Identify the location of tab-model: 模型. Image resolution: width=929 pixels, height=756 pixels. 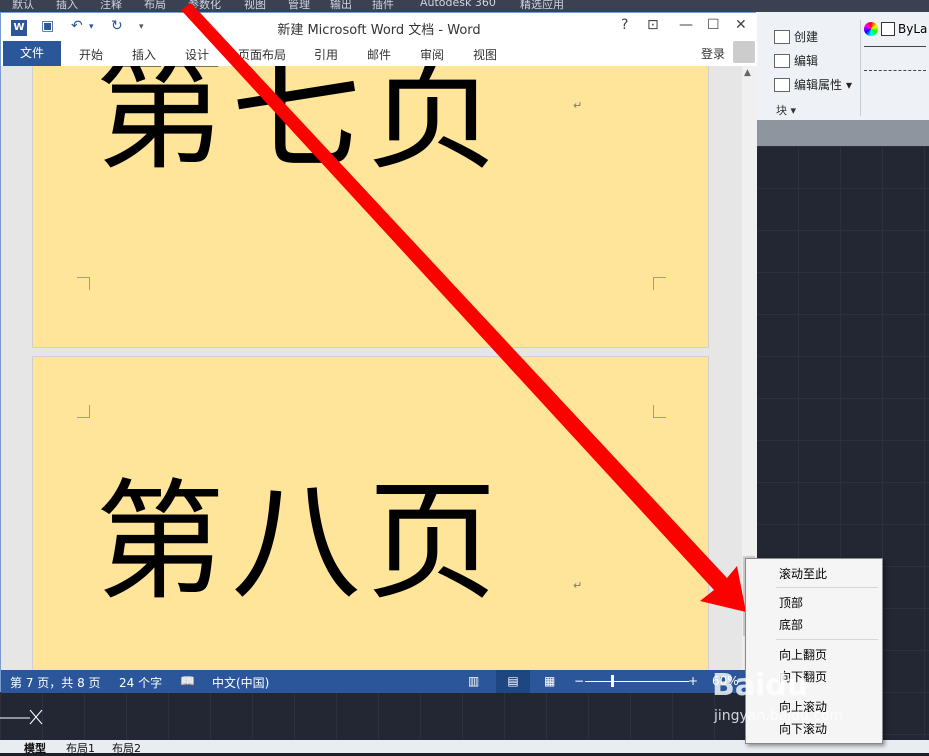
(35, 748).